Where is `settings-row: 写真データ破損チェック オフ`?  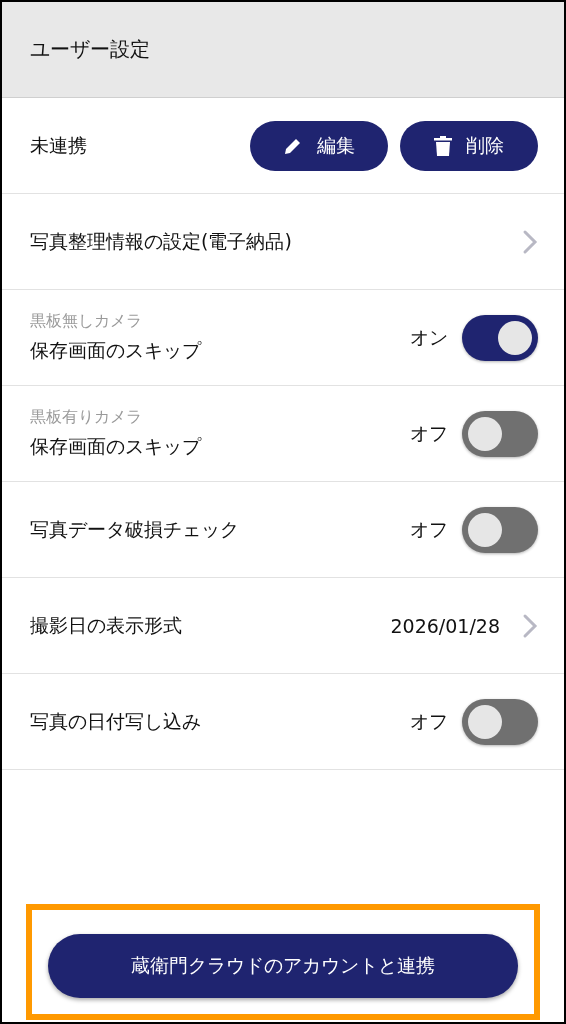 settings-row: 写真データ破損チェック オフ is located at coordinates (283, 530).